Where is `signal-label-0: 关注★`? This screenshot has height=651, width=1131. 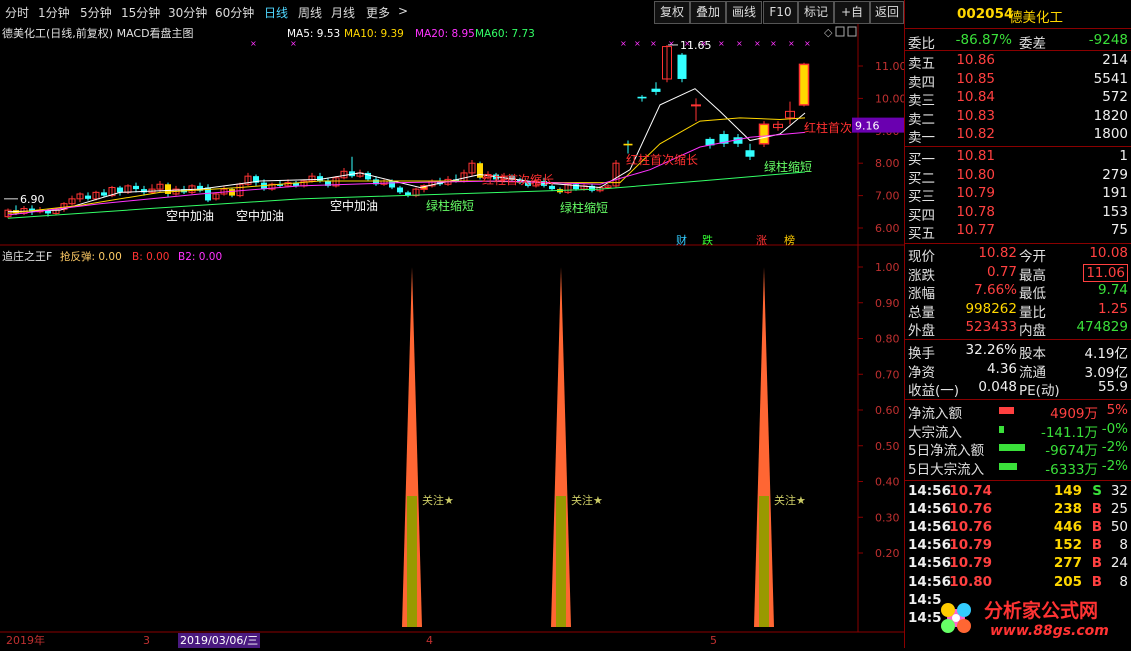 signal-label-0: 关注★ is located at coordinates (438, 500).